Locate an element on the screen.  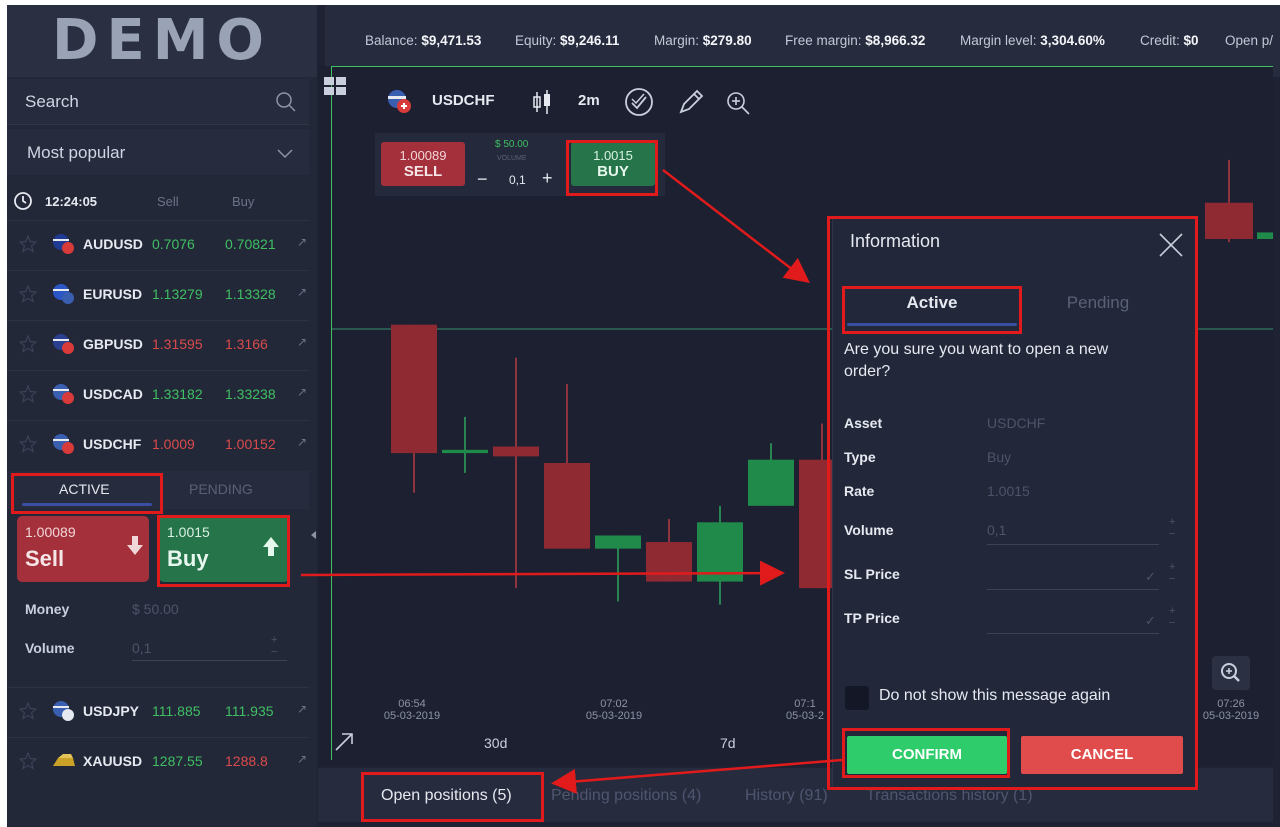
asset-buy-price: 111.935 is located at coordinates (249, 711).